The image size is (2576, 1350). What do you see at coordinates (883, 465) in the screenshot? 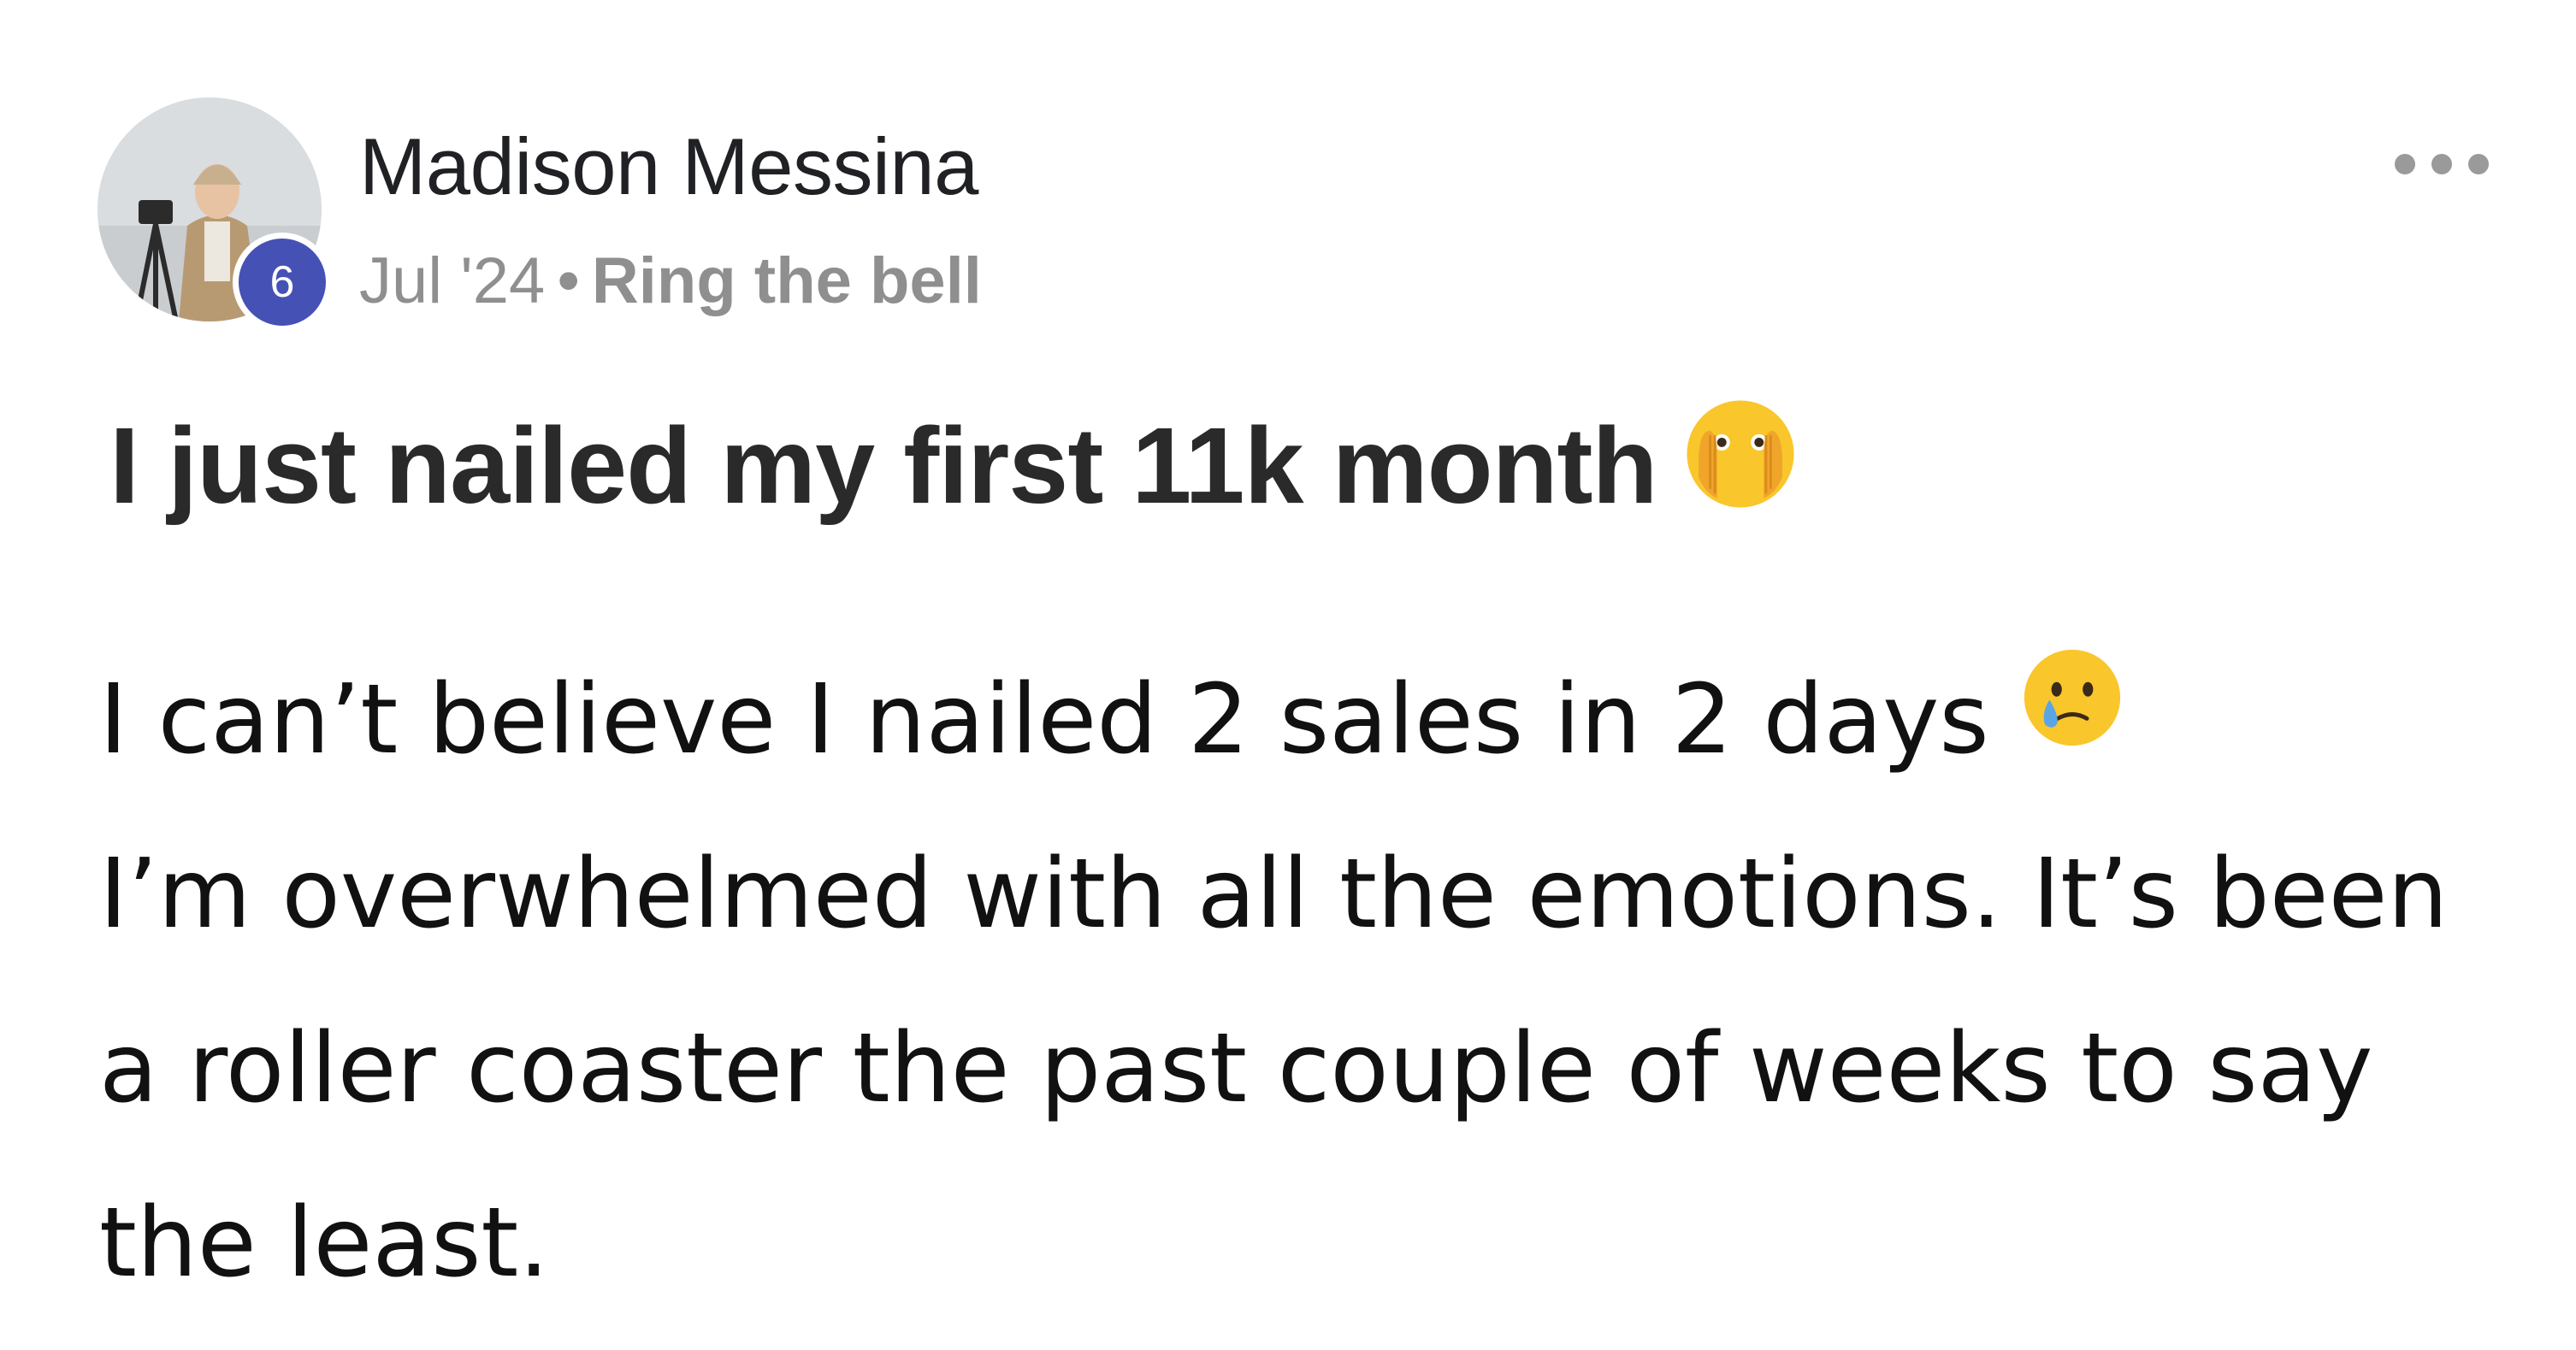
I see `post-title-text: I just nailed my first 11k month` at bounding box center [883, 465].